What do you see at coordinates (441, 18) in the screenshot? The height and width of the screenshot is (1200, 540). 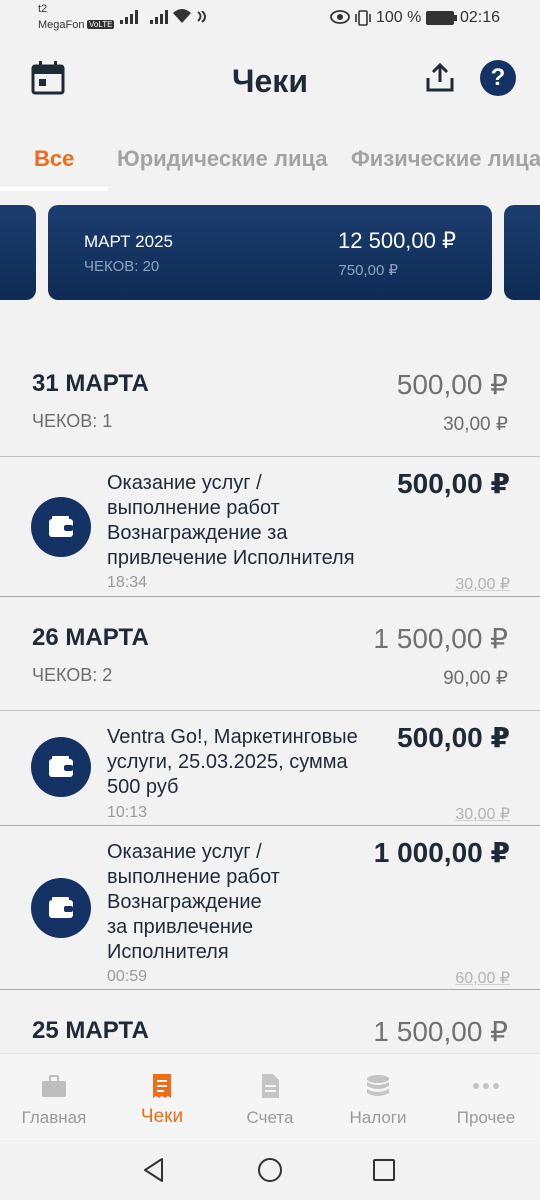 I see `battery-icon` at bounding box center [441, 18].